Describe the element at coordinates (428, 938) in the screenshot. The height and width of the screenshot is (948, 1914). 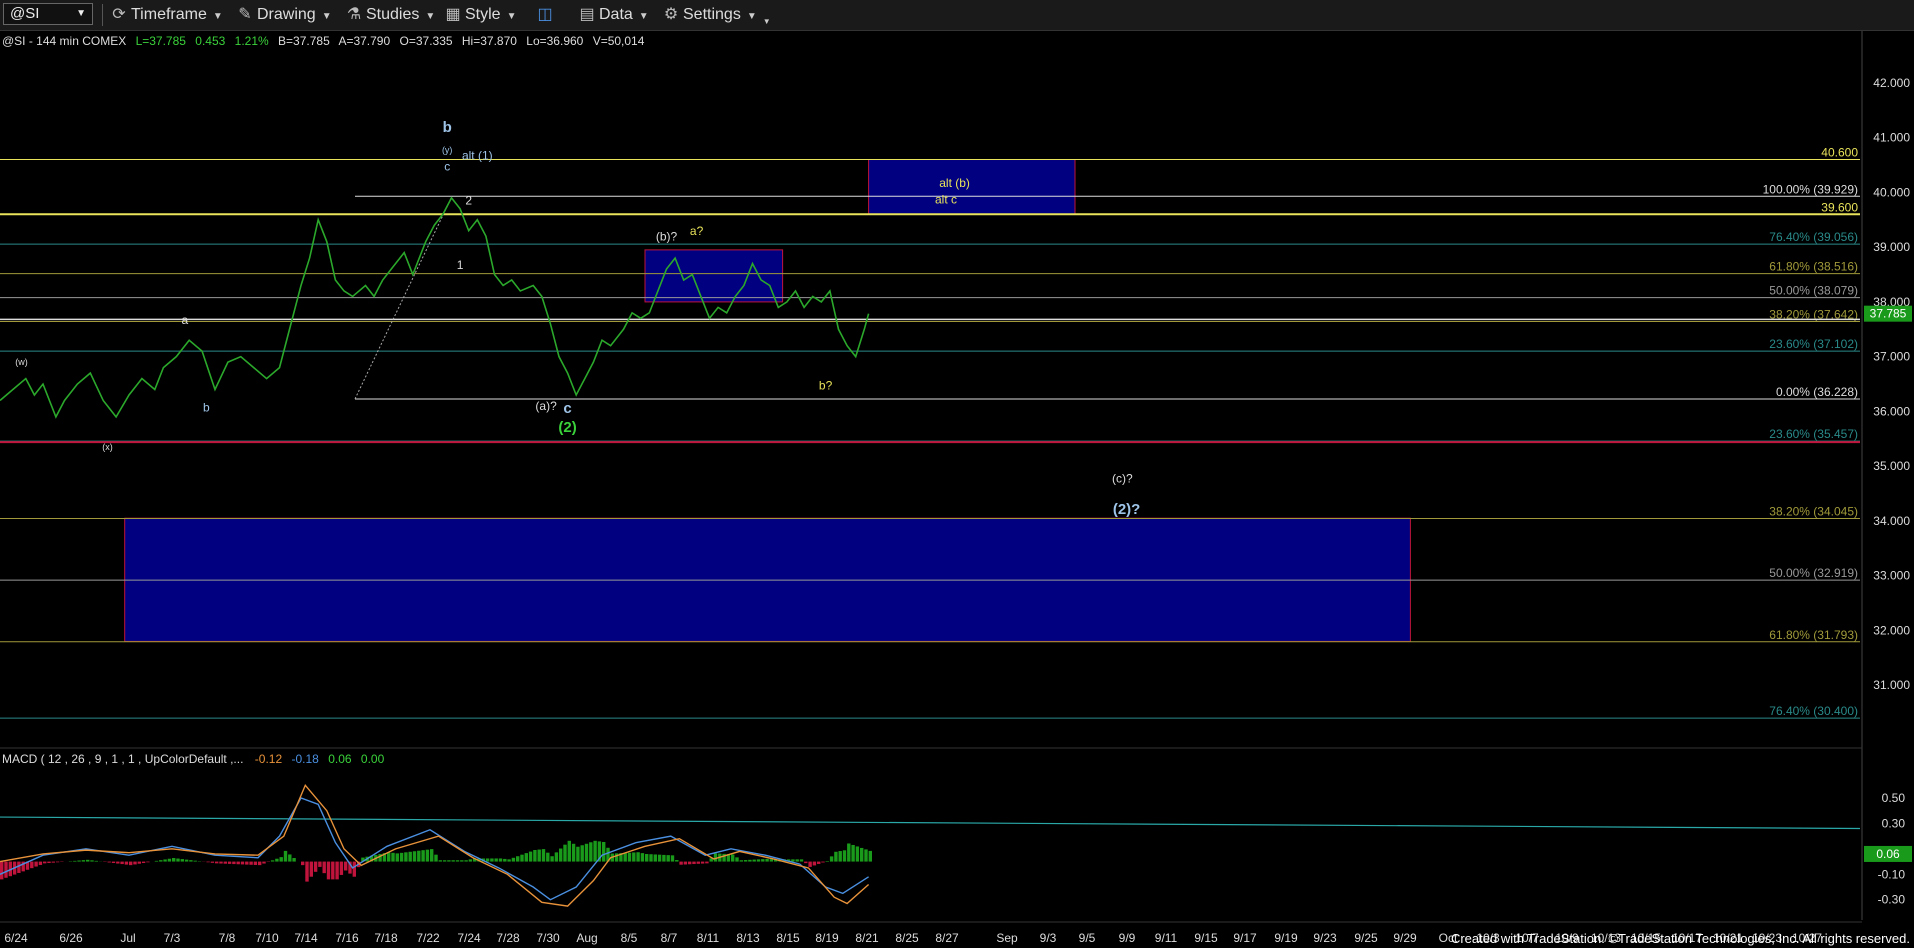
I see `x-tick-label: 7/22` at that location.